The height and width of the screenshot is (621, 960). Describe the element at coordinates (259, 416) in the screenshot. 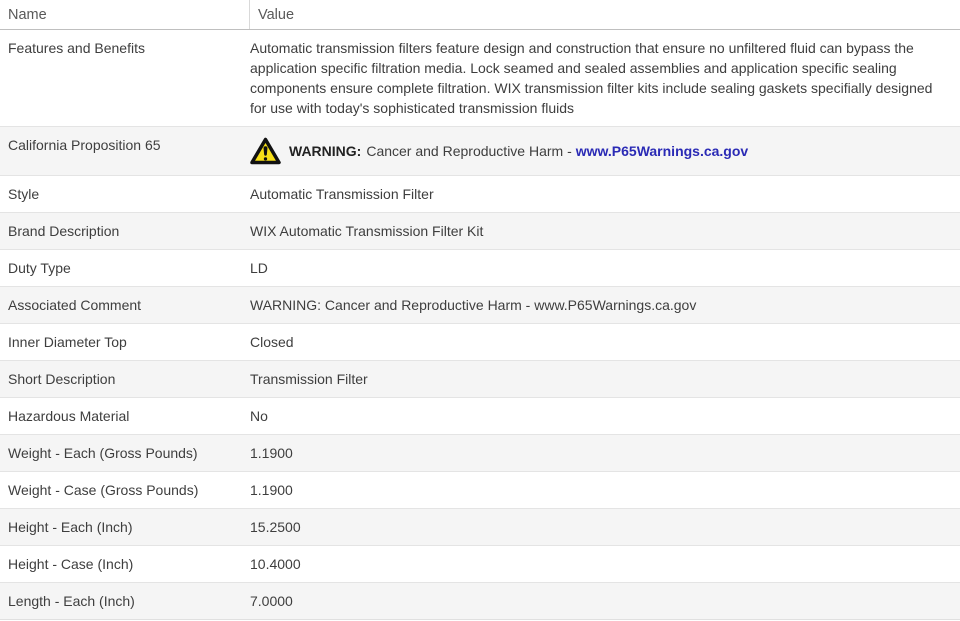

I see `spec-value: No` at that location.